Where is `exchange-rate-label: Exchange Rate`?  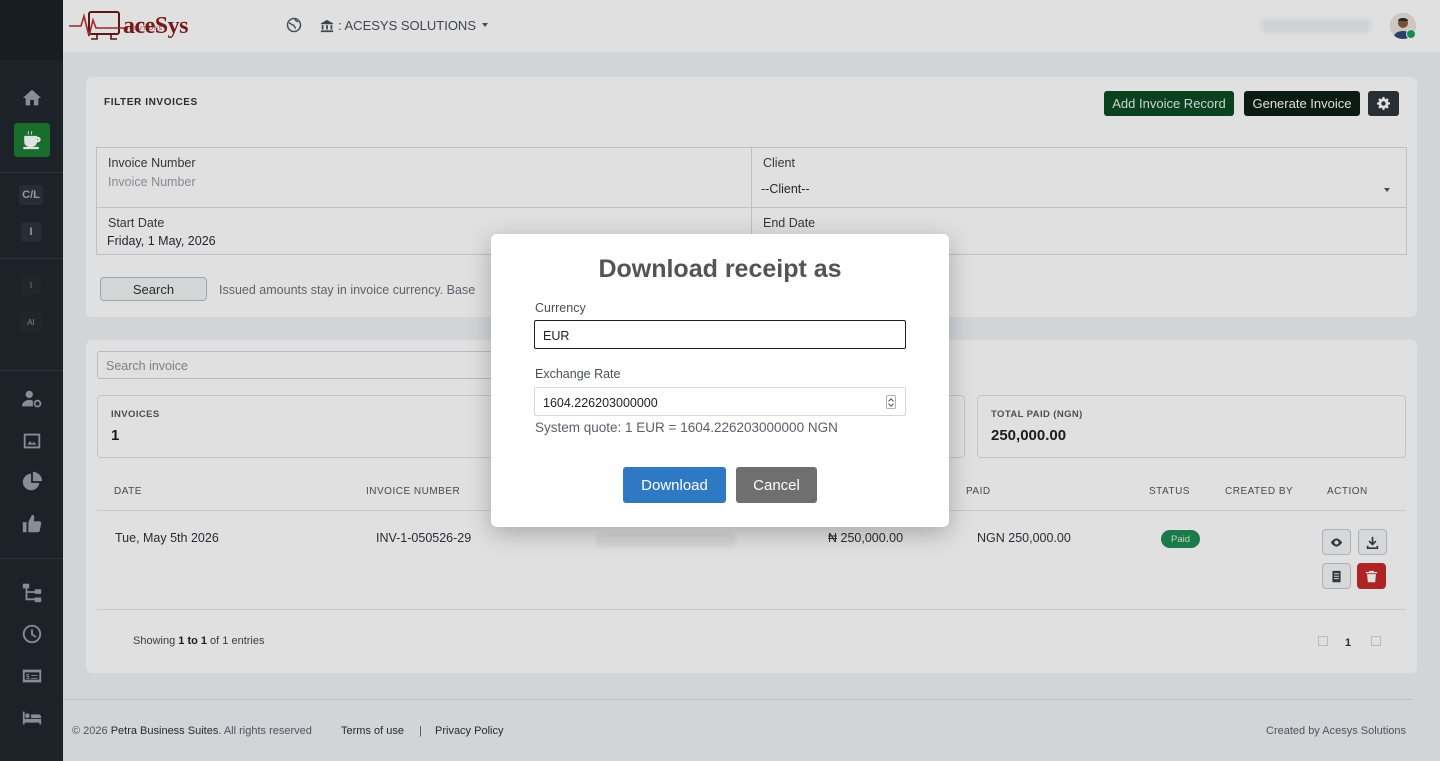 exchange-rate-label: Exchange Rate is located at coordinates (578, 374).